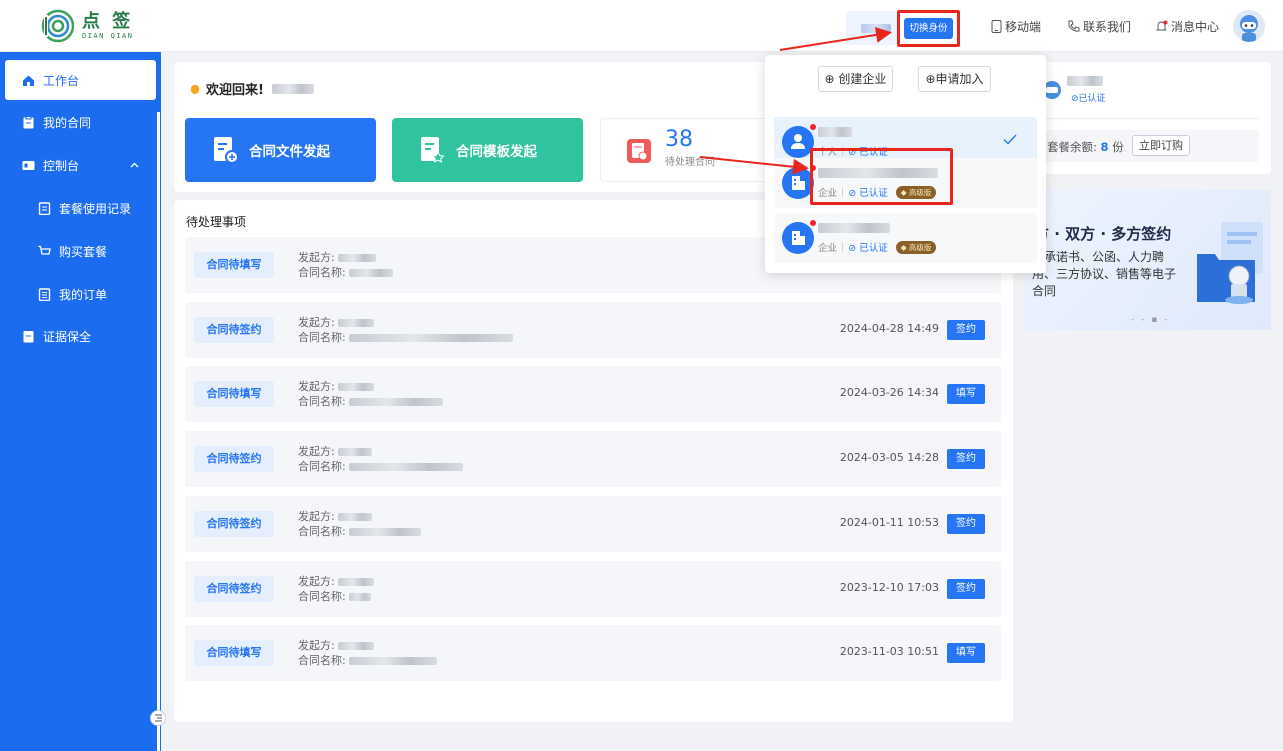  I want to click on todo-row: 合同待签约 发起方: 合同名称: 2024-03-05 14:28 签约, so click(593, 459).